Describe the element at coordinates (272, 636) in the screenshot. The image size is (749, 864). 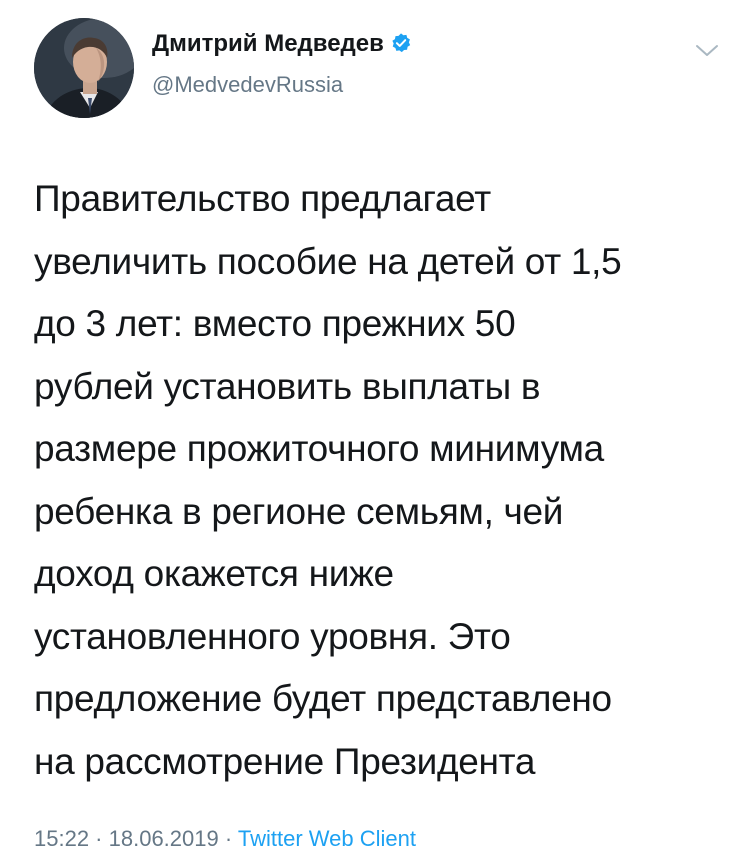
I see `tweet-line: установленного уровня. Это` at that location.